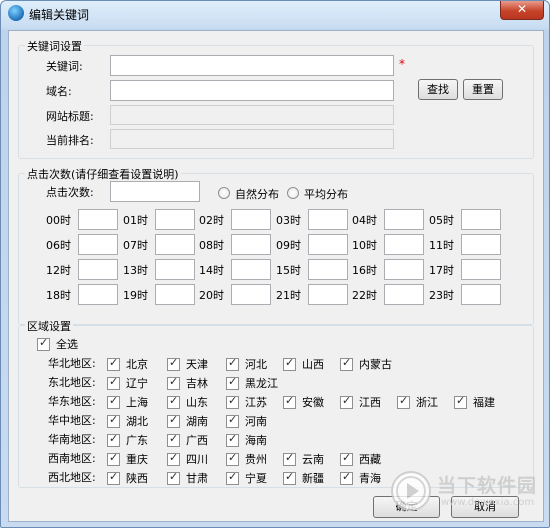 The image size is (550, 528). What do you see at coordinates (211, 220) in the screenshot?
I see `hour-label: 02时` at bounding box center [211, 220].